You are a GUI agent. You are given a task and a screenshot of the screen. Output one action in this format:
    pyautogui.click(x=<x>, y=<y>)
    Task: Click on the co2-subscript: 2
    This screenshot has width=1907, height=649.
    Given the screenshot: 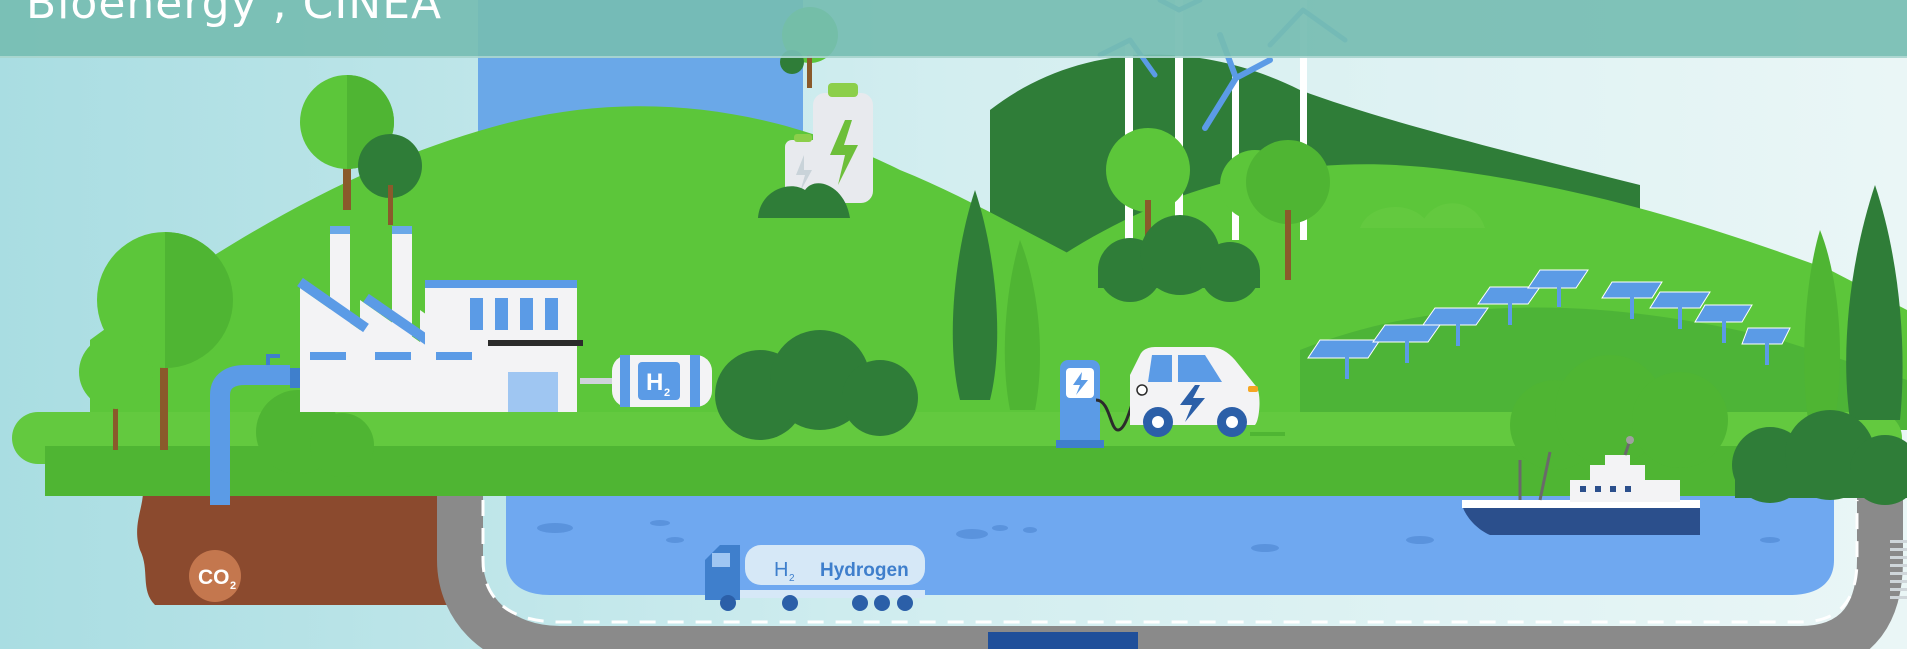 What is the action you would take?
    pyautogui.click(x=233, y=586)
    